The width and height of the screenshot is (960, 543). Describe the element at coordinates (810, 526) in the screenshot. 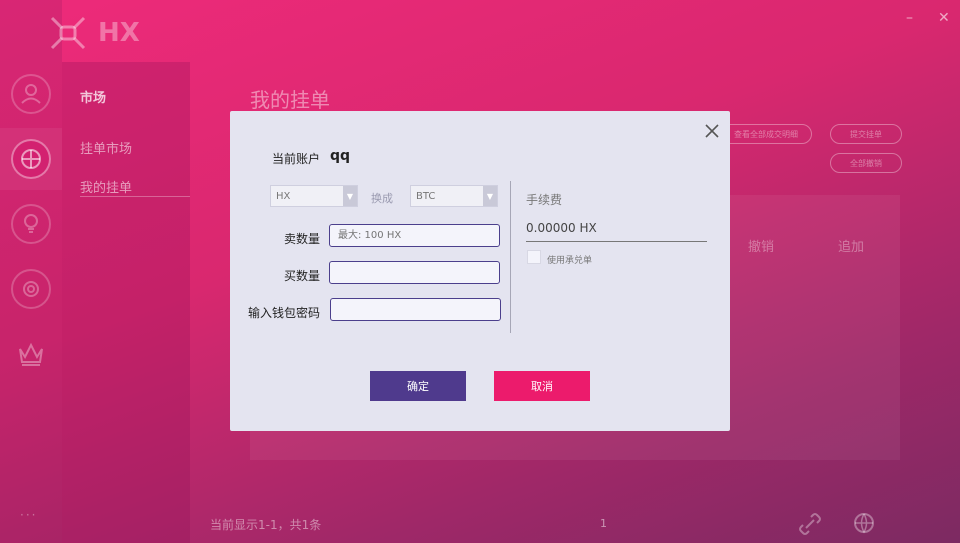

I see `link-icon` at that location.